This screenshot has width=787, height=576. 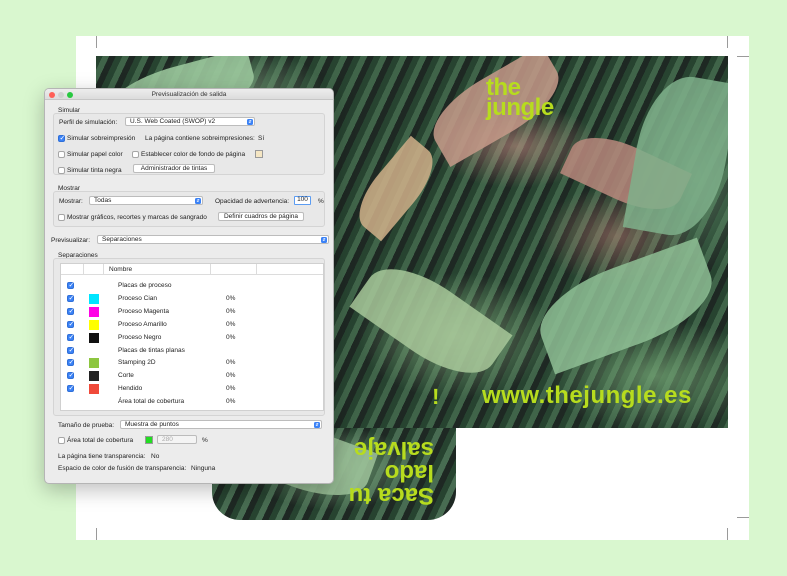 What do you see at coordinates (145, 285) in the screenshot?
I see `ink-name: Placas de proceso` at bounding box center [145, 285].